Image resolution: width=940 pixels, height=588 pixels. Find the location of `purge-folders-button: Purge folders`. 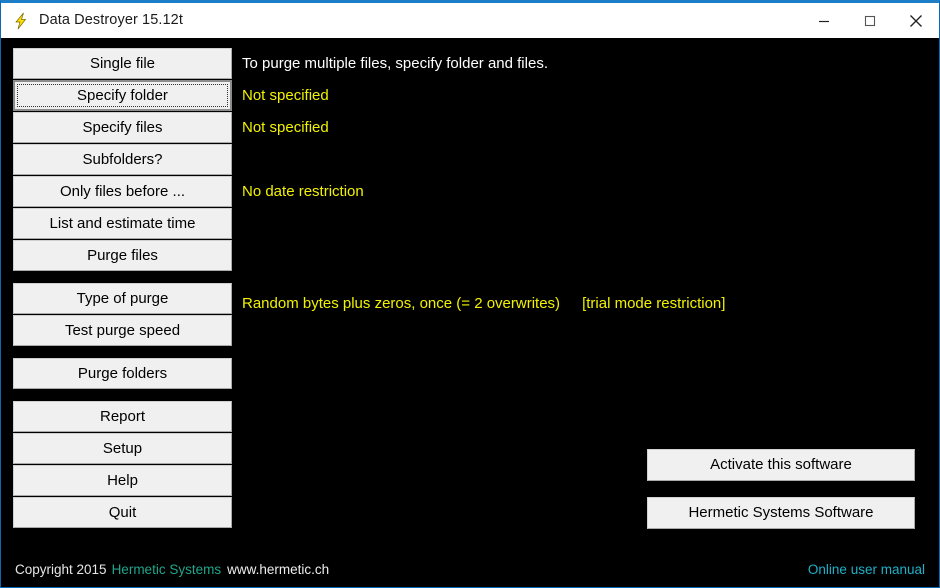

purge-folders-button: Purge folders is located at coordinates (122, 373).